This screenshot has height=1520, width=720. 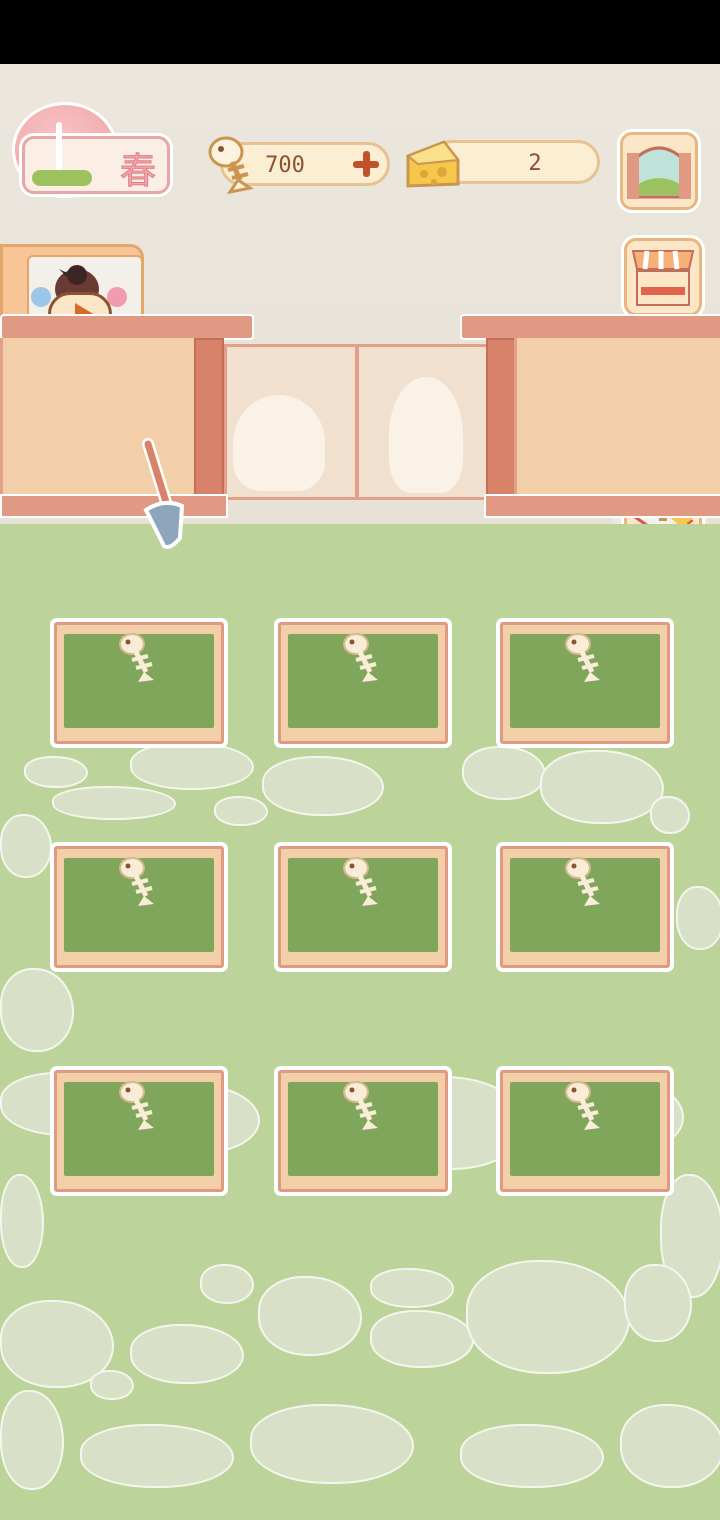 I want to click on cheese-icon, so click(x=433, y=164).